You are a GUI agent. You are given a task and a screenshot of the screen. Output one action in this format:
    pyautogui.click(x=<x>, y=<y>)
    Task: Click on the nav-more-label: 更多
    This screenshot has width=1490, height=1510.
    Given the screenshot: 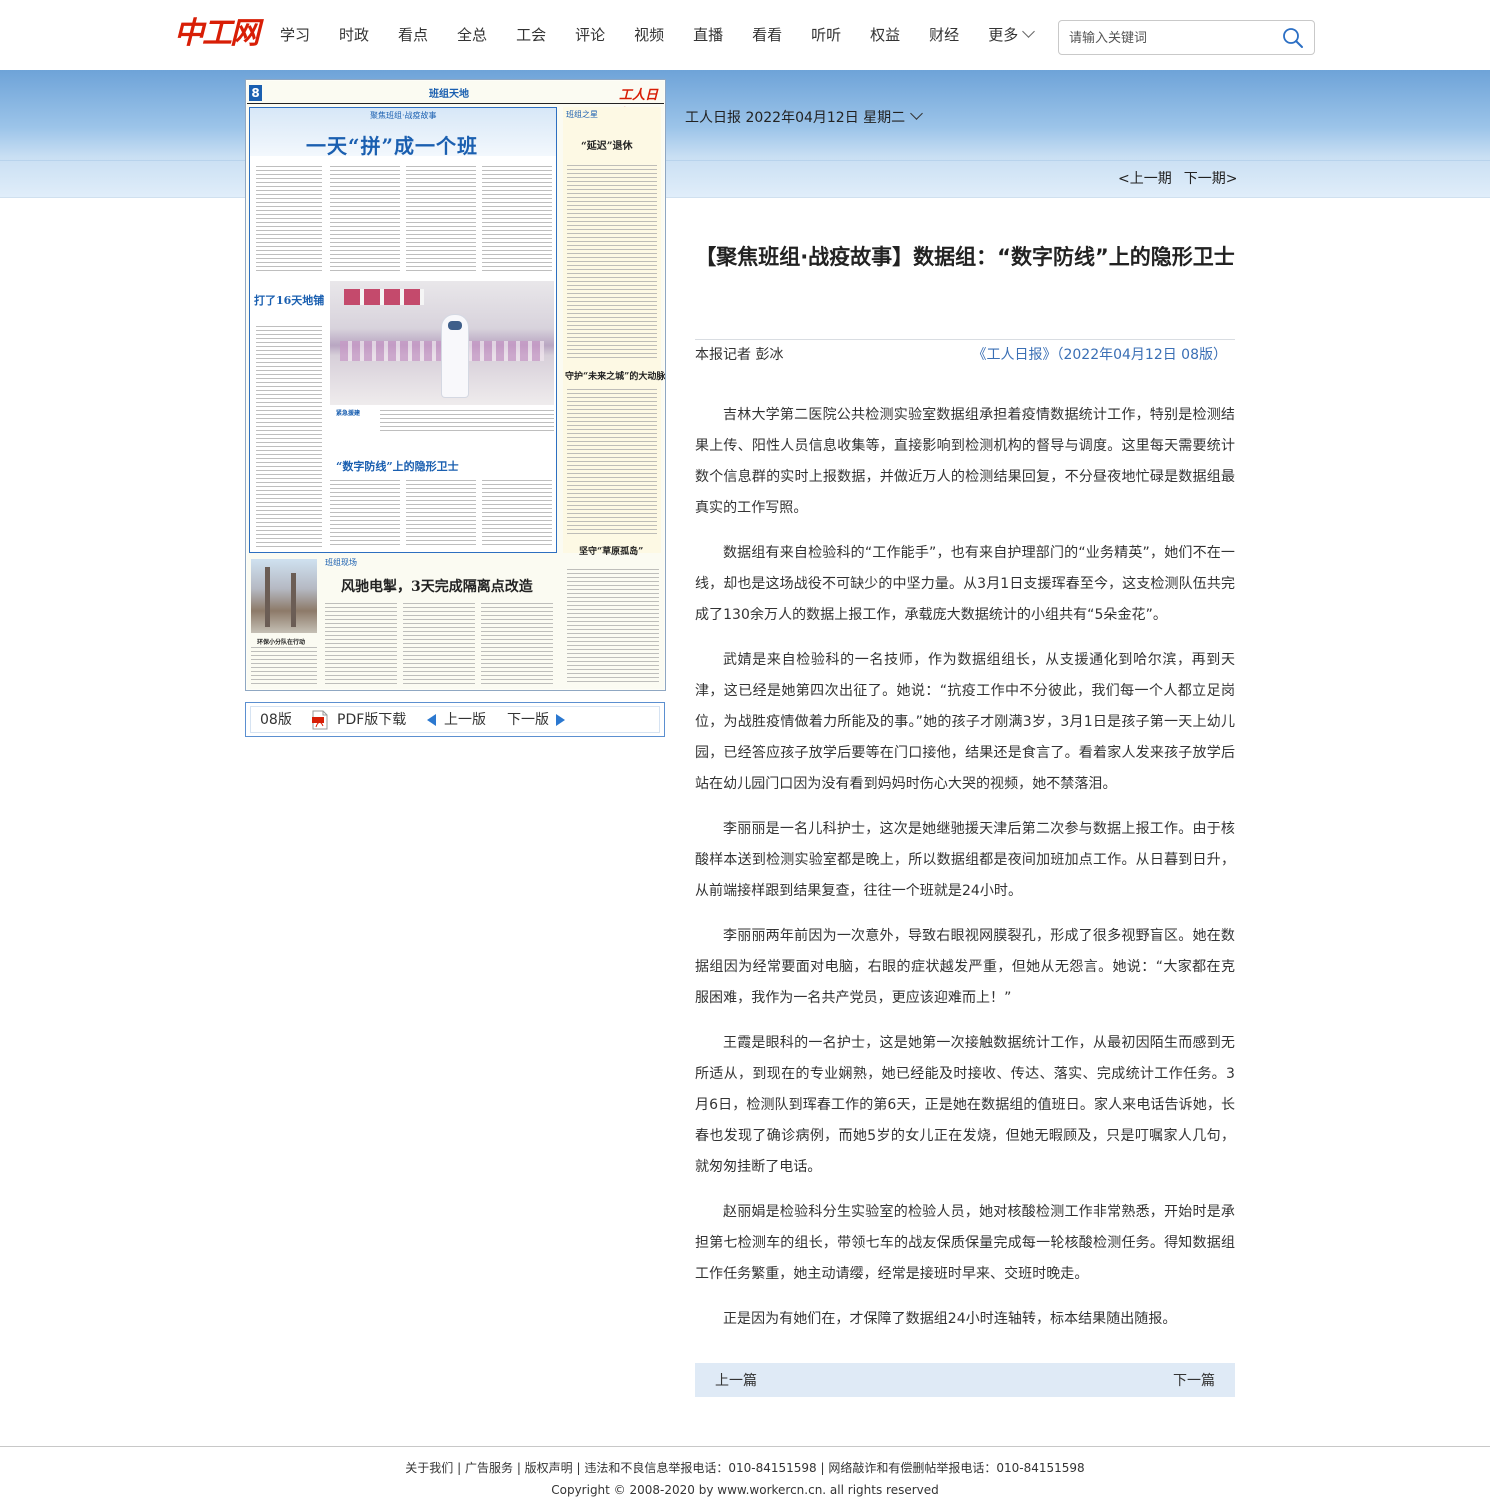 What is the action you would take?
    pyautogui.click(x=1003, y=35)
    